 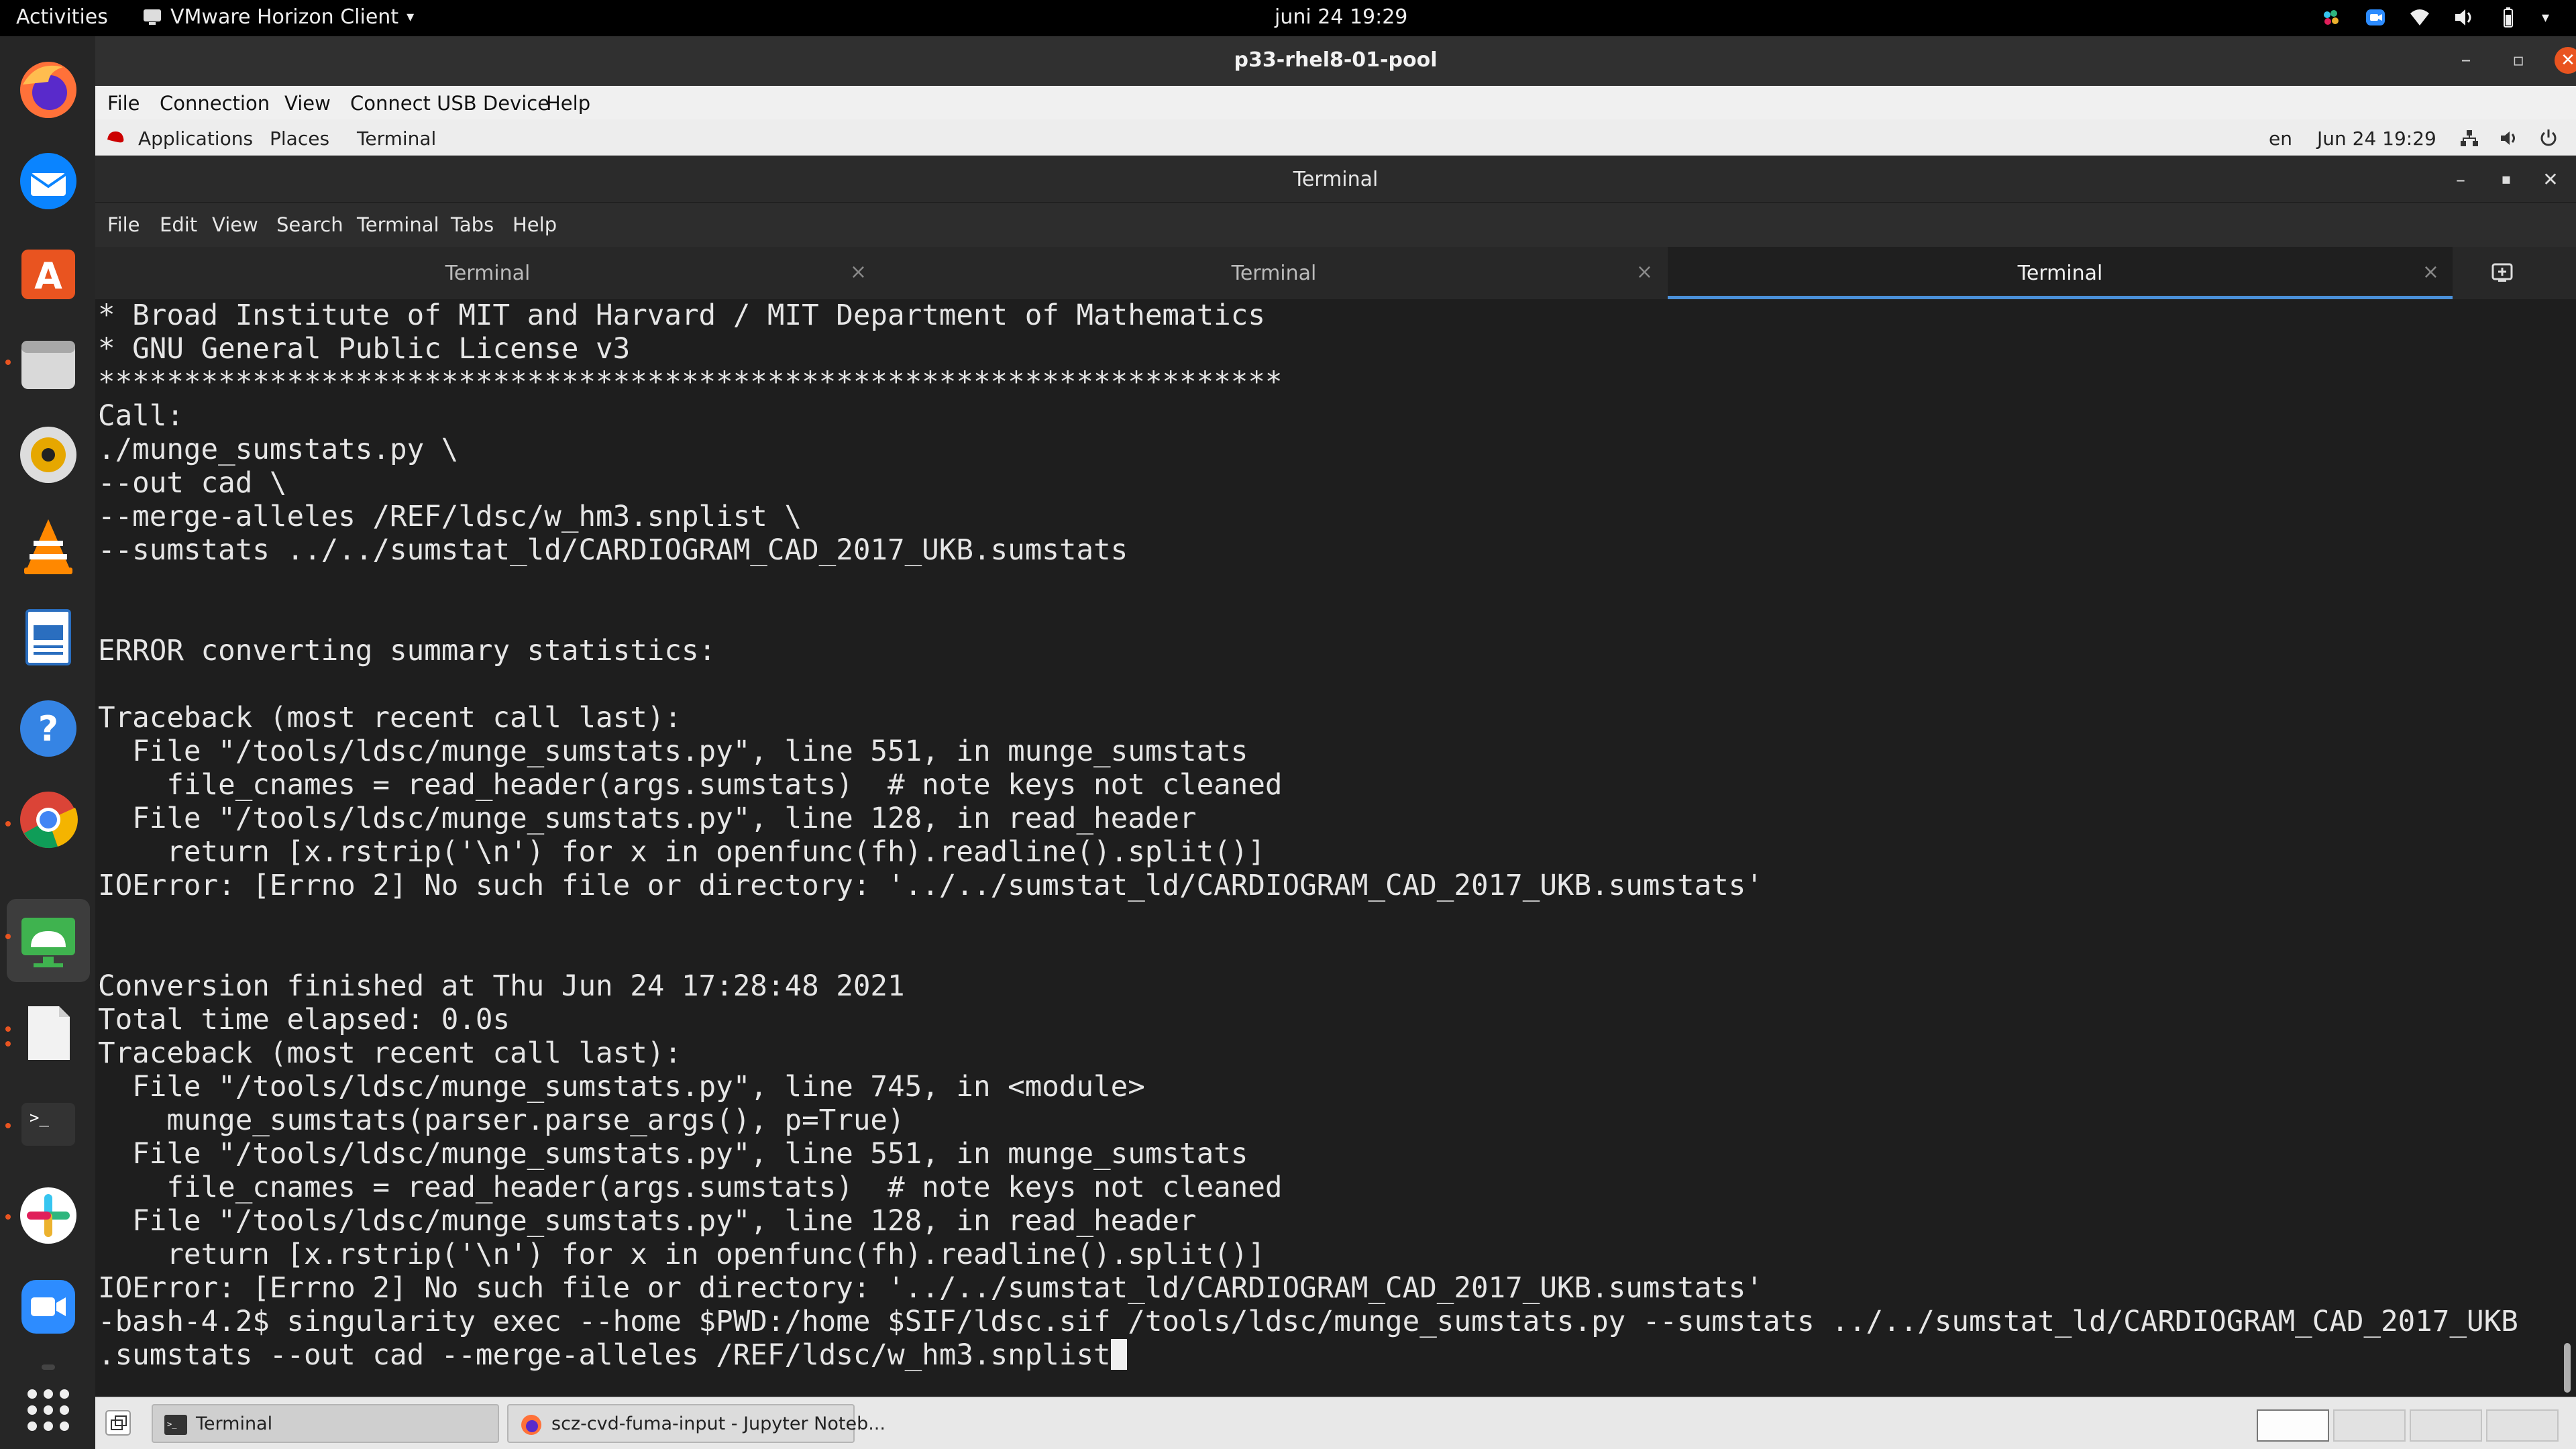 What do you see at coordinates (449, 103) in the screenshot?
I see `vmware-menu-connect-usb: Connect USB Device` at bounding box center [449, 103].